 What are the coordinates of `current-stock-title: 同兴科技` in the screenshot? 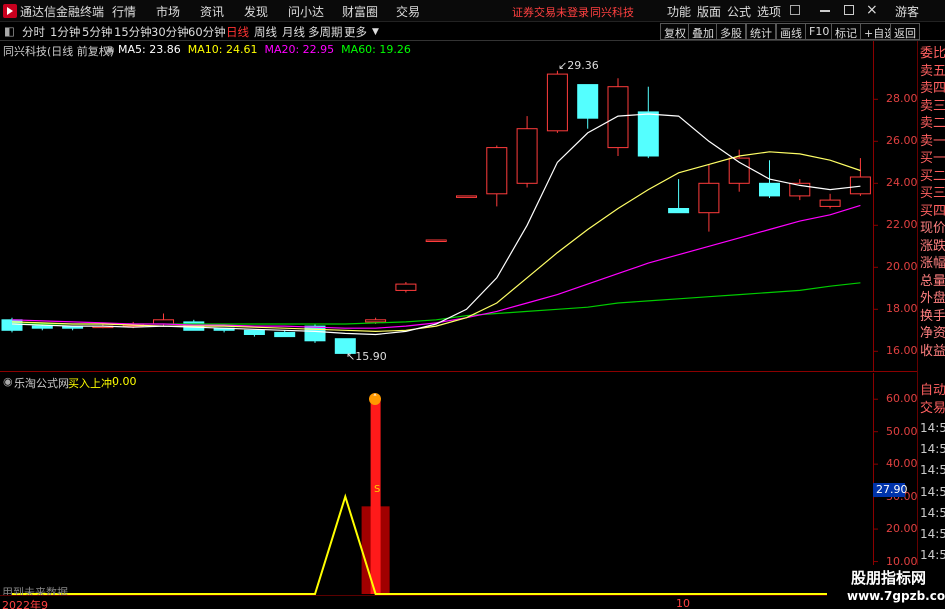 It's located at (612, 12).